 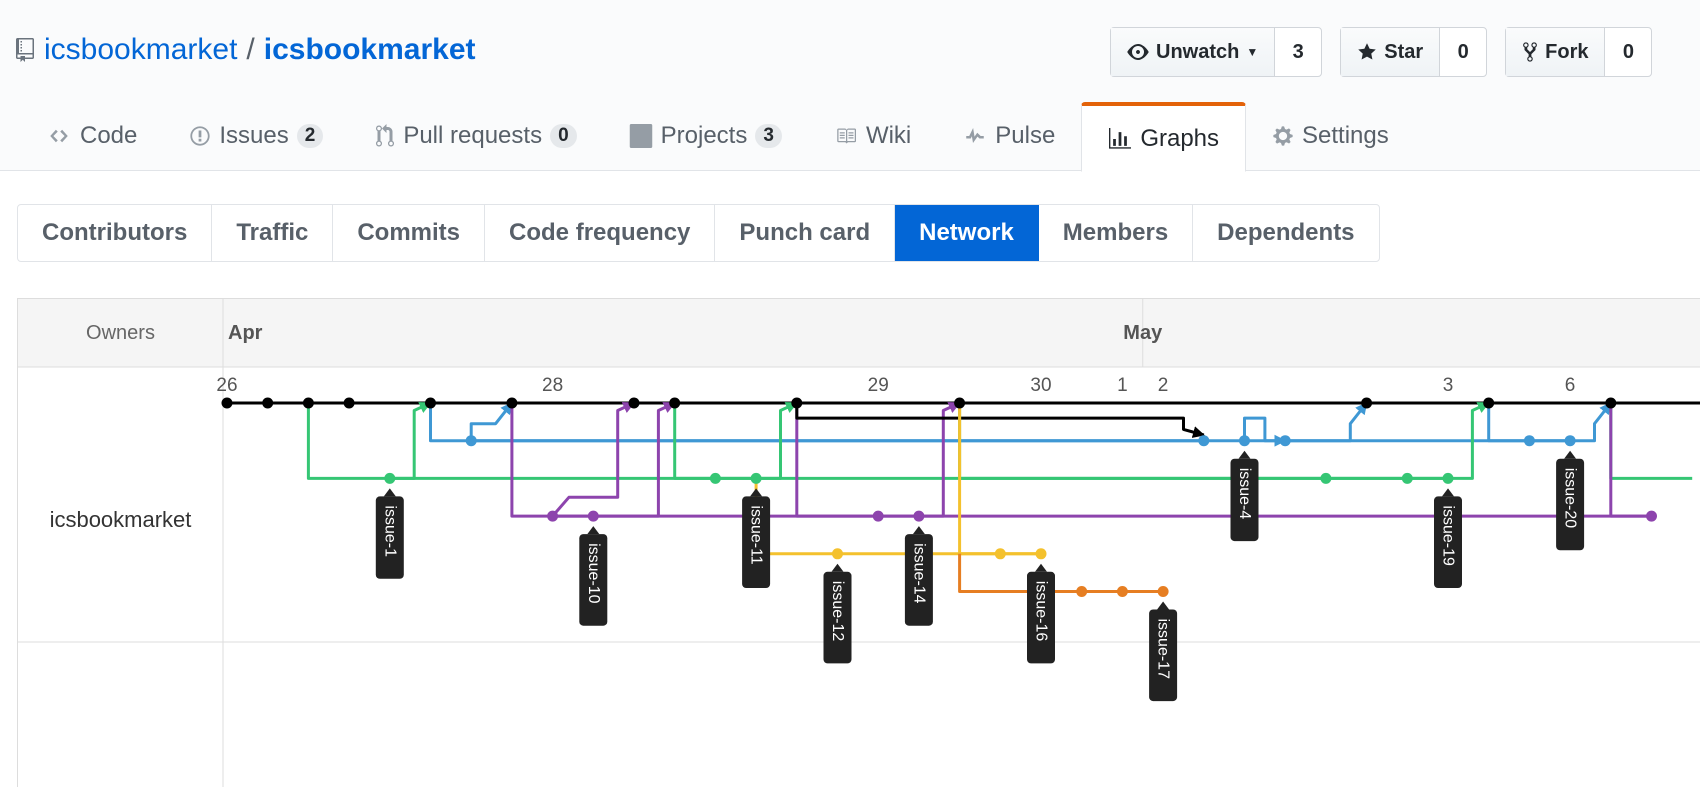 What do you see at coordinates (1628, 52) in the screenshot?
I see `forks-count: 0` at bounding box center [1628, 52].